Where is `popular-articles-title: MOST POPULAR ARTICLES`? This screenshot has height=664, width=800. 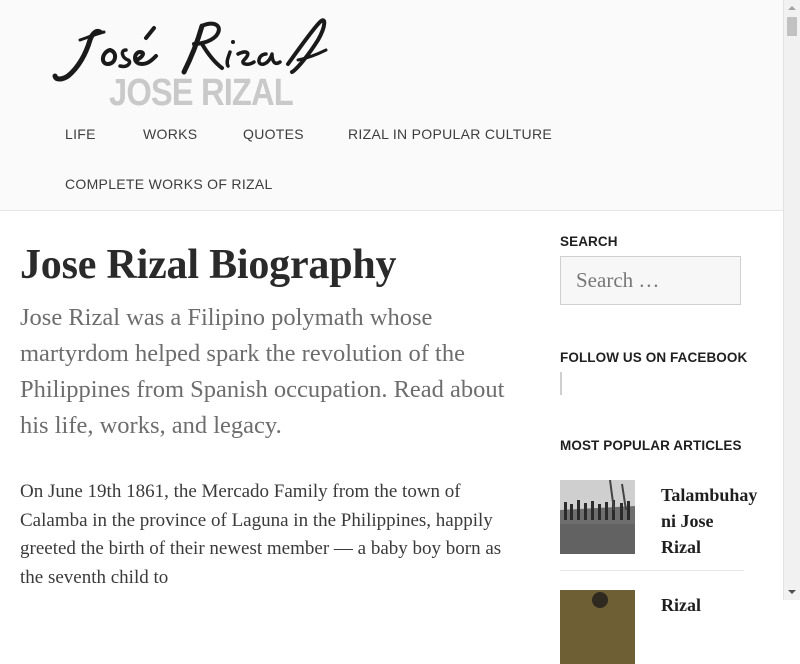 popular-articles-title: MOST POPULAR ARTICLES is located at coordinates (651, 445).